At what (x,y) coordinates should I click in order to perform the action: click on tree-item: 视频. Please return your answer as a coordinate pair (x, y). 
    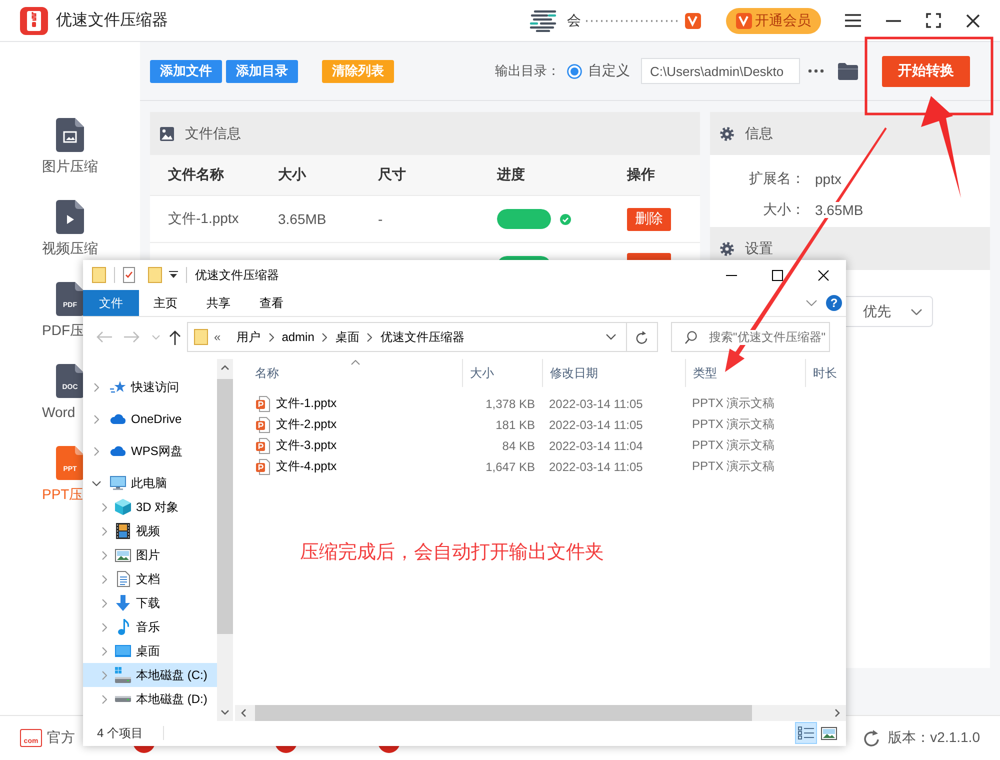
    Looking at the image, I should click on (150, 531).